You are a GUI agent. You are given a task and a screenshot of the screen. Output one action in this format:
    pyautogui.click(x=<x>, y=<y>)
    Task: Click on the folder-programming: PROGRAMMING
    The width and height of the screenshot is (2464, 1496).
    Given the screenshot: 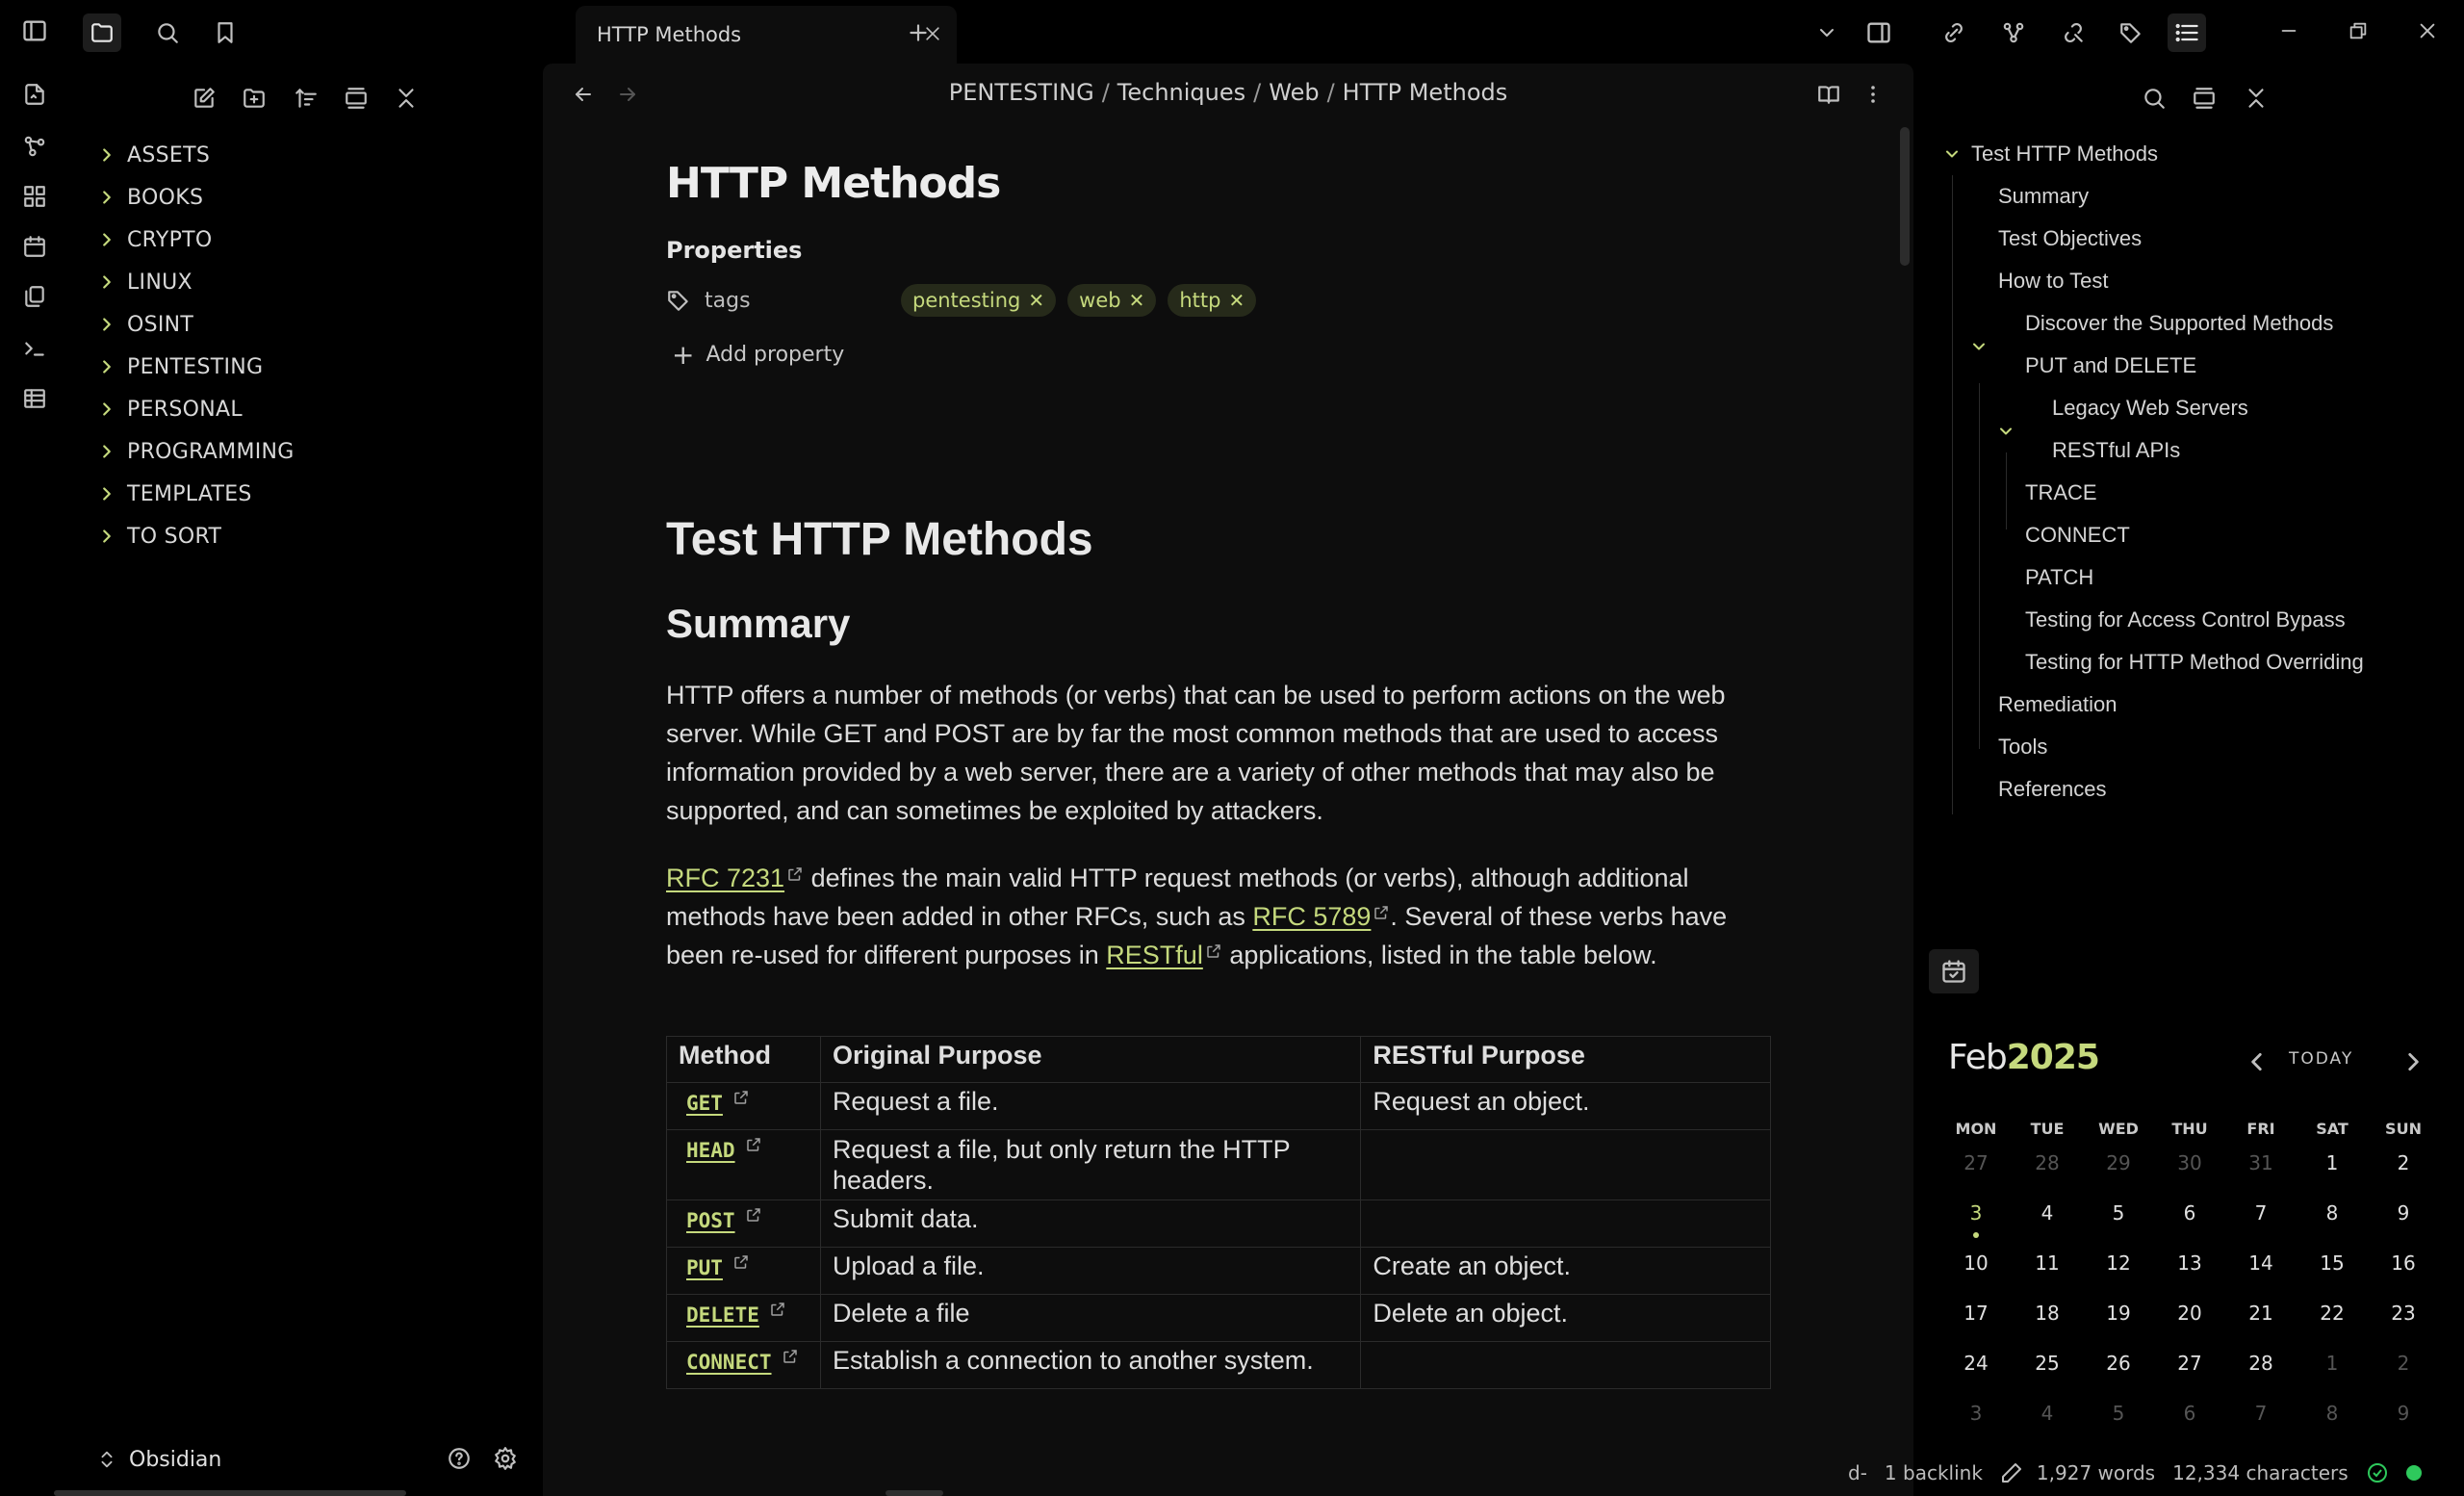 What is the action you would take?
    pyautogui.click(x=195, y=451)
    